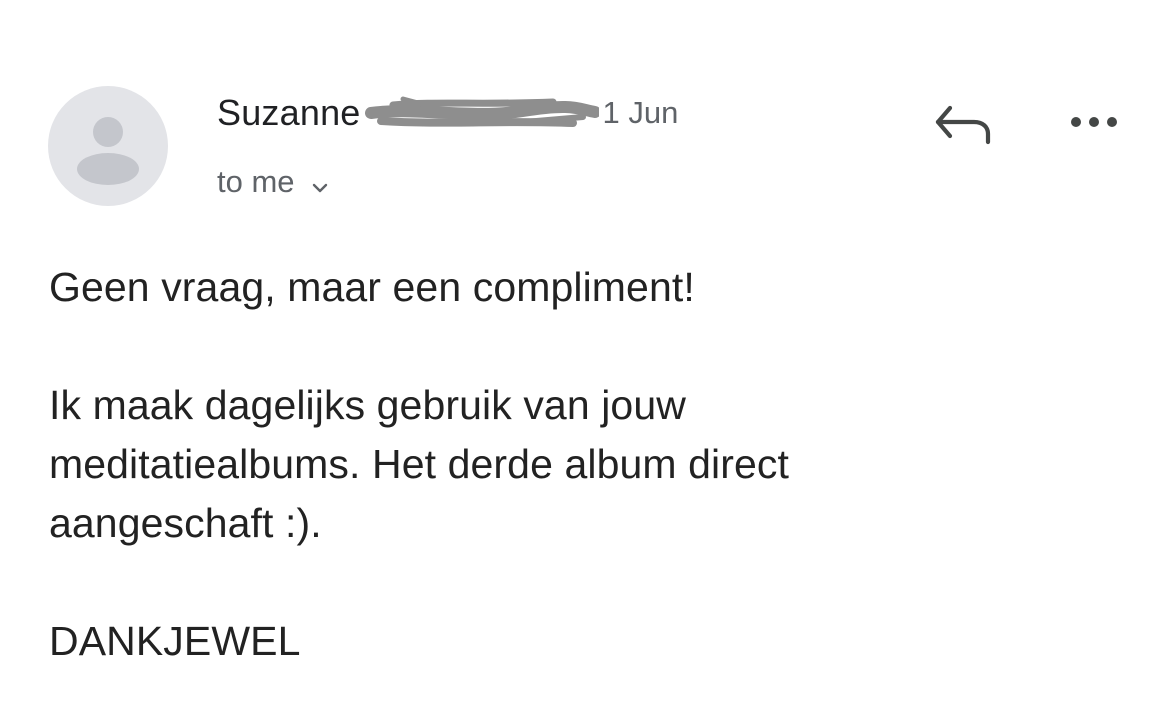 The width and height of the screenshot is (1166, 726). I want to click on chevron-down-icon, so click(320, 182).